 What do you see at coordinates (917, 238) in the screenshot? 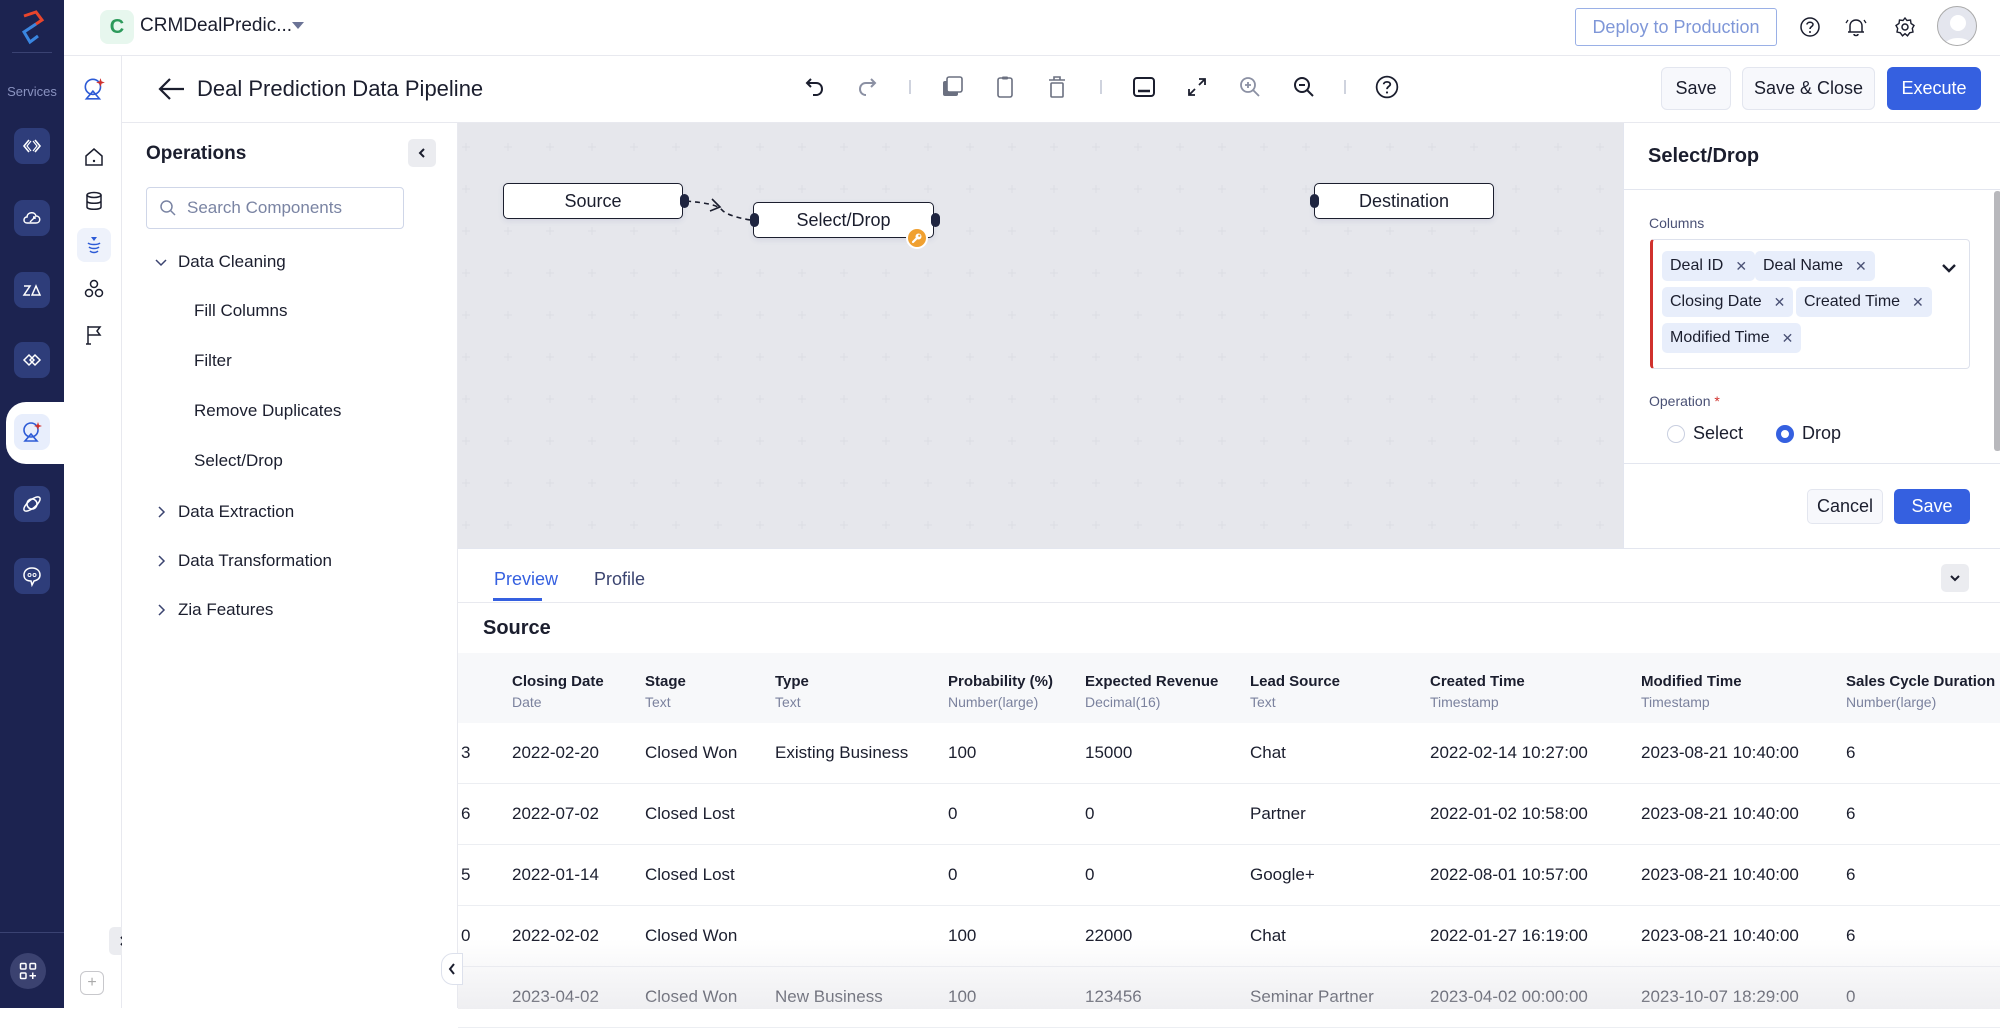
I see `node-config-badge` at bounding box center [917, 238].